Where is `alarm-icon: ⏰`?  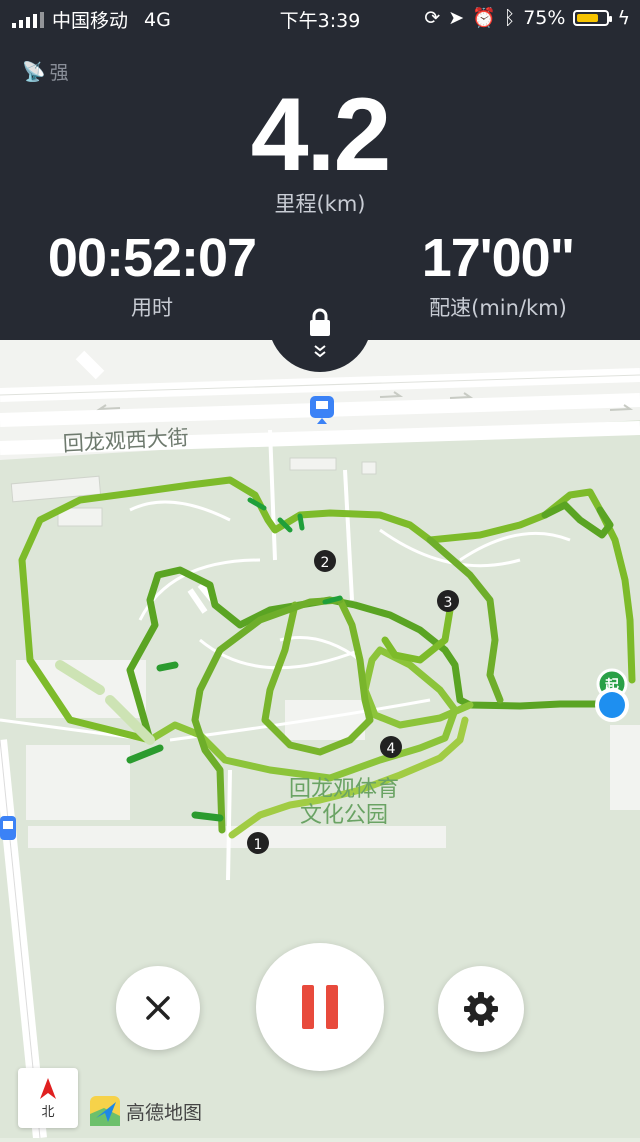 alarm-icon: ⏰ is located at coordinates (484, 18).